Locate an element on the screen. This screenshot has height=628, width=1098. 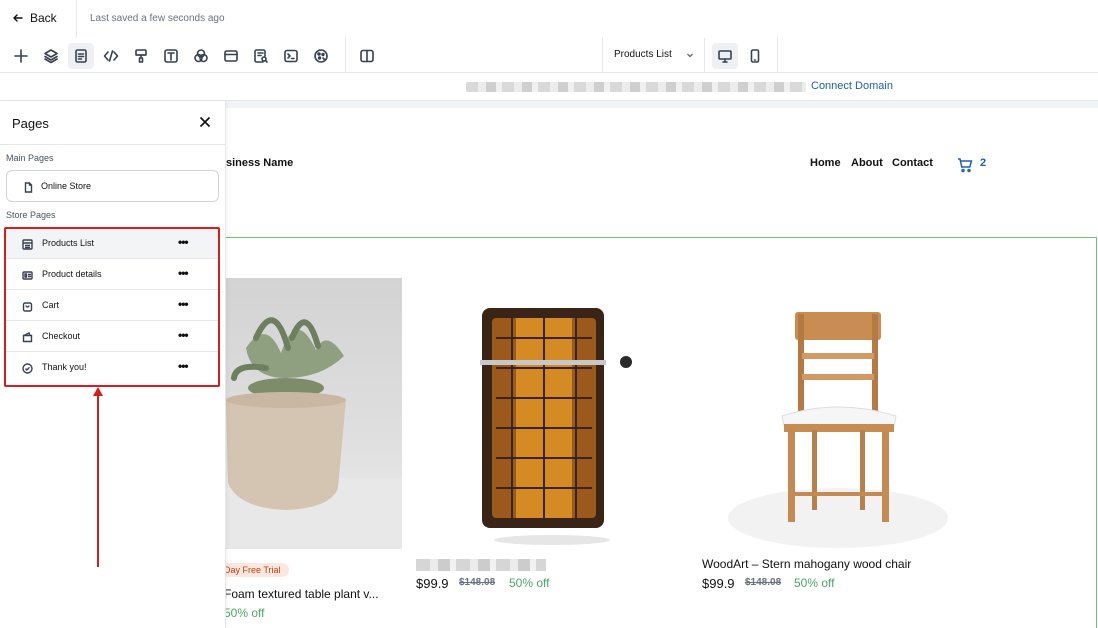
nav-home: Home is located at coordinates (825, 163).